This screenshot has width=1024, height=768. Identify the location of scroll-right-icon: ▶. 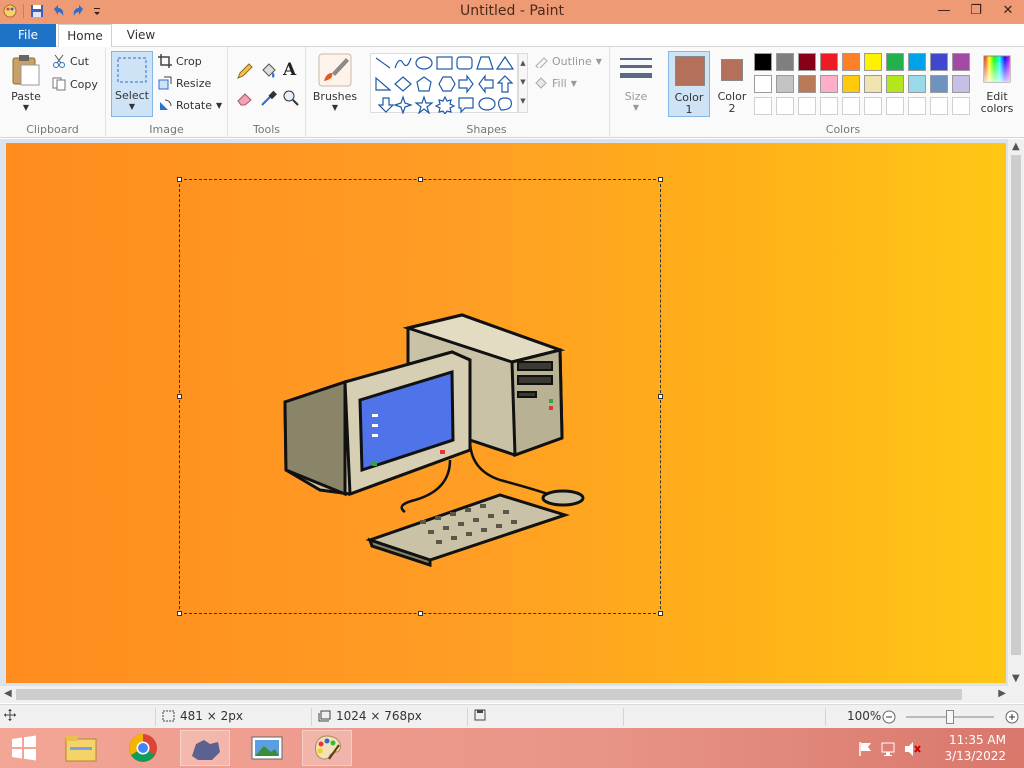
(1002, 693).